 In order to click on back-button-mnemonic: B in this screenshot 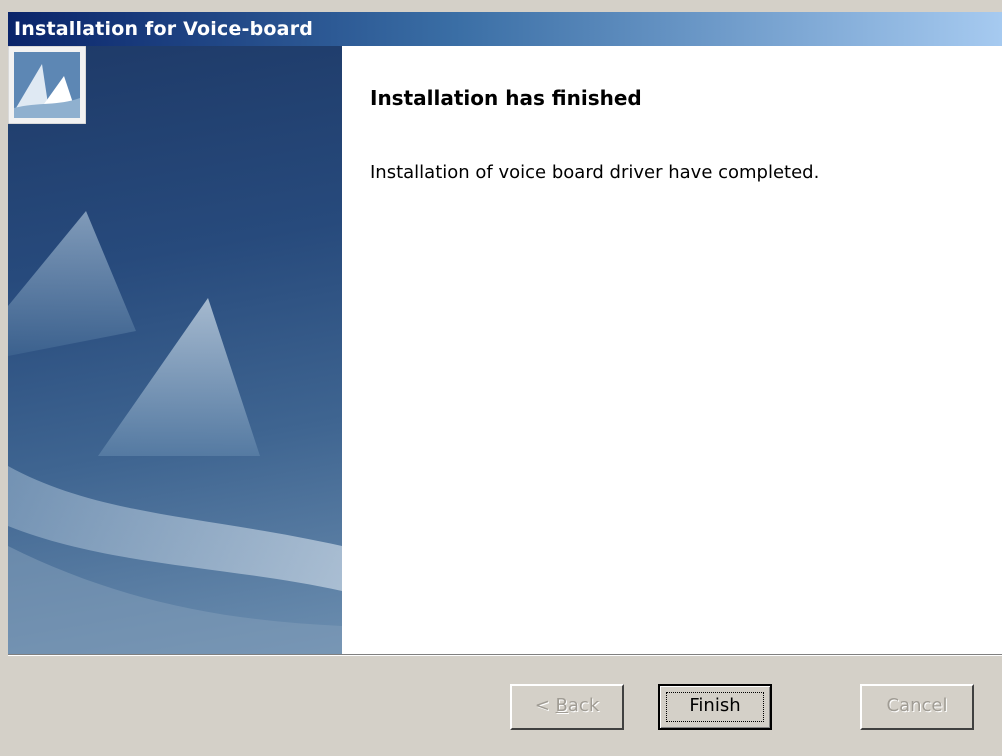, I will do `click(561, 705)`.